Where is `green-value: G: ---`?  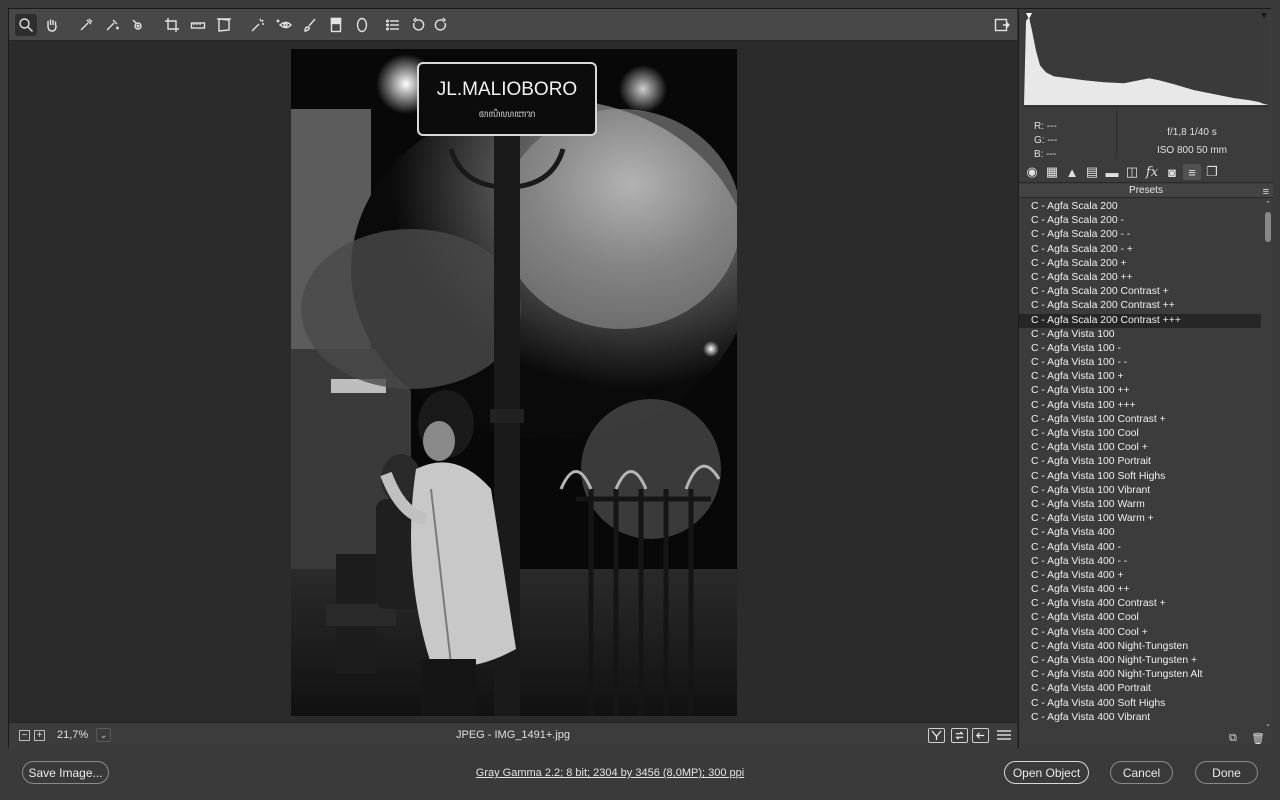
green-value: G: --- is located at coordinates (1046, 140).